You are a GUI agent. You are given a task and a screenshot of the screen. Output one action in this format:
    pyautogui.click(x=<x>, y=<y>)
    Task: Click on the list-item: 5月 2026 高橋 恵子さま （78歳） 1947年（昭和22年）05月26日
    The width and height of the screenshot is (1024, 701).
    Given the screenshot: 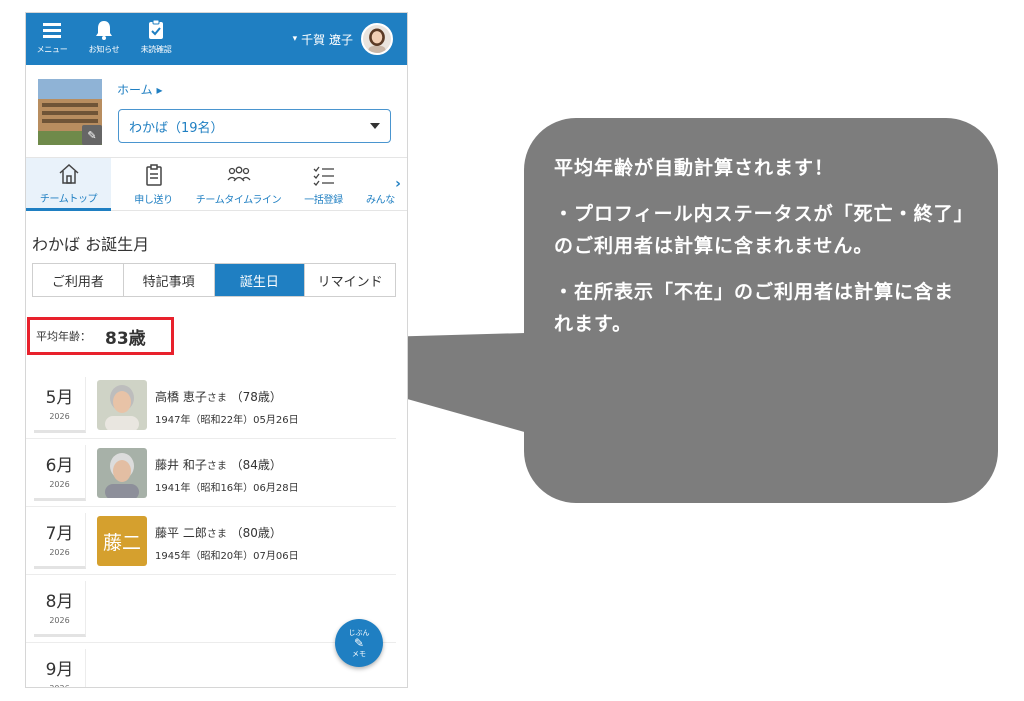 What is the action you would take?
    pyautogui.click(x=211, y=405)
    